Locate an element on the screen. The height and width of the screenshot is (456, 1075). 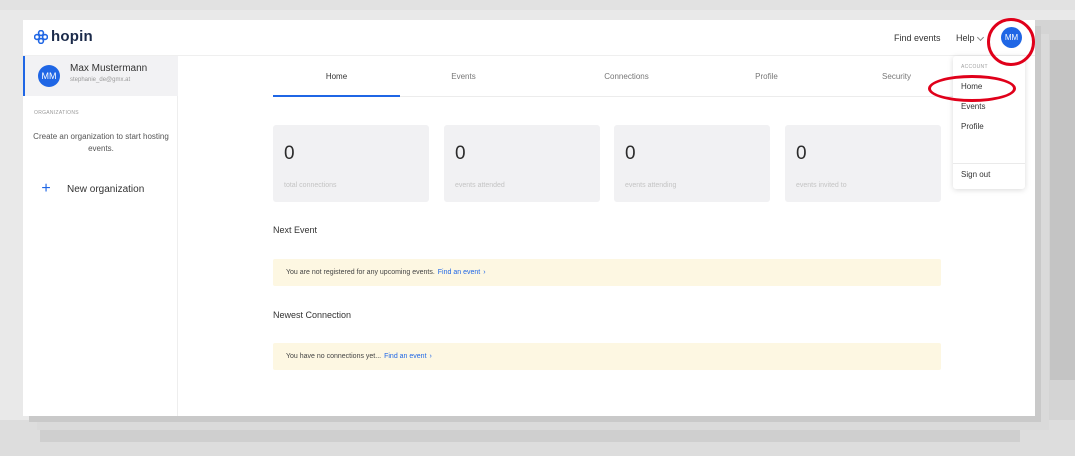
dropdown-item-events: Events is located at coordinates (973, 106).